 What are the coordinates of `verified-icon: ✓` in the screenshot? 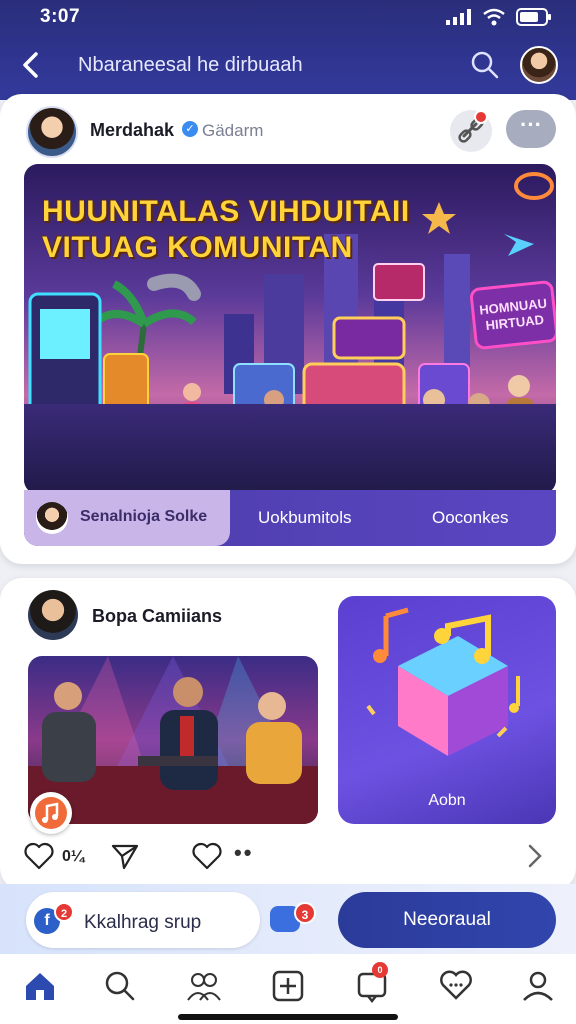 It's located at (190, 129).